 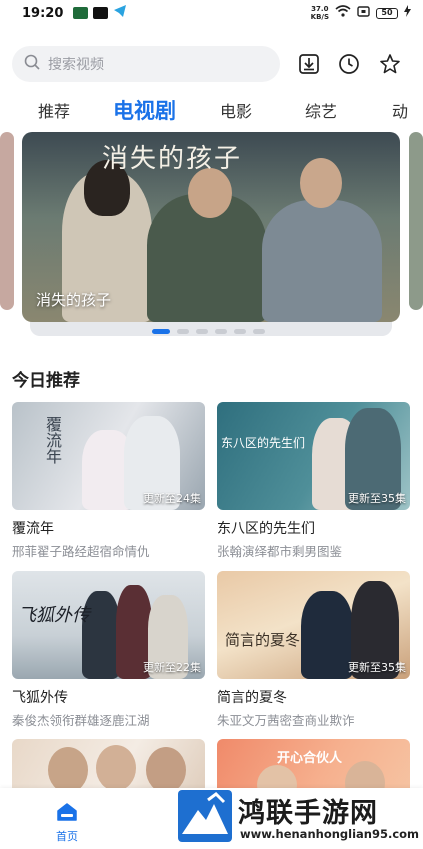 I want to click on banner-figure-face-center, so click(x=210, y=193).